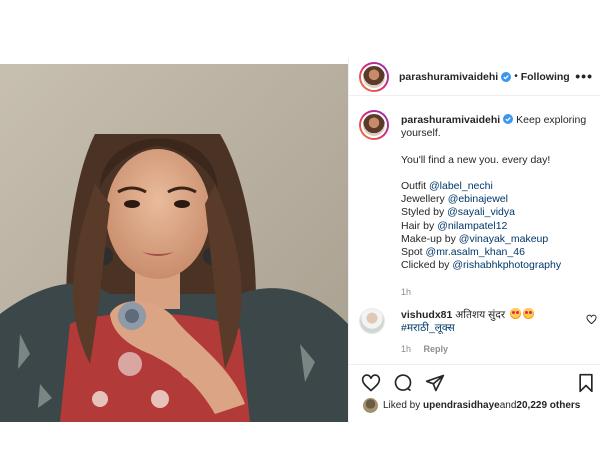 Image resolution: width=600 pixels, height=450 pixels. I want to click on credit-label: Hair by, so click(419, 225).